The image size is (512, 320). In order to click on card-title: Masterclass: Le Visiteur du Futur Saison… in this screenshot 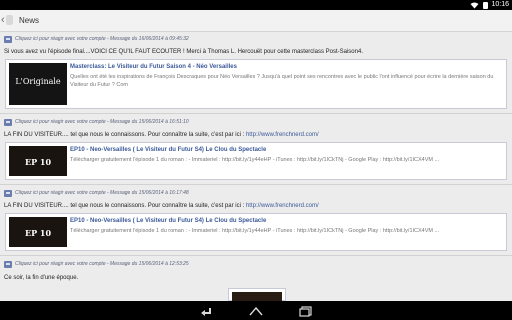, I will do `click(153, 67)`.